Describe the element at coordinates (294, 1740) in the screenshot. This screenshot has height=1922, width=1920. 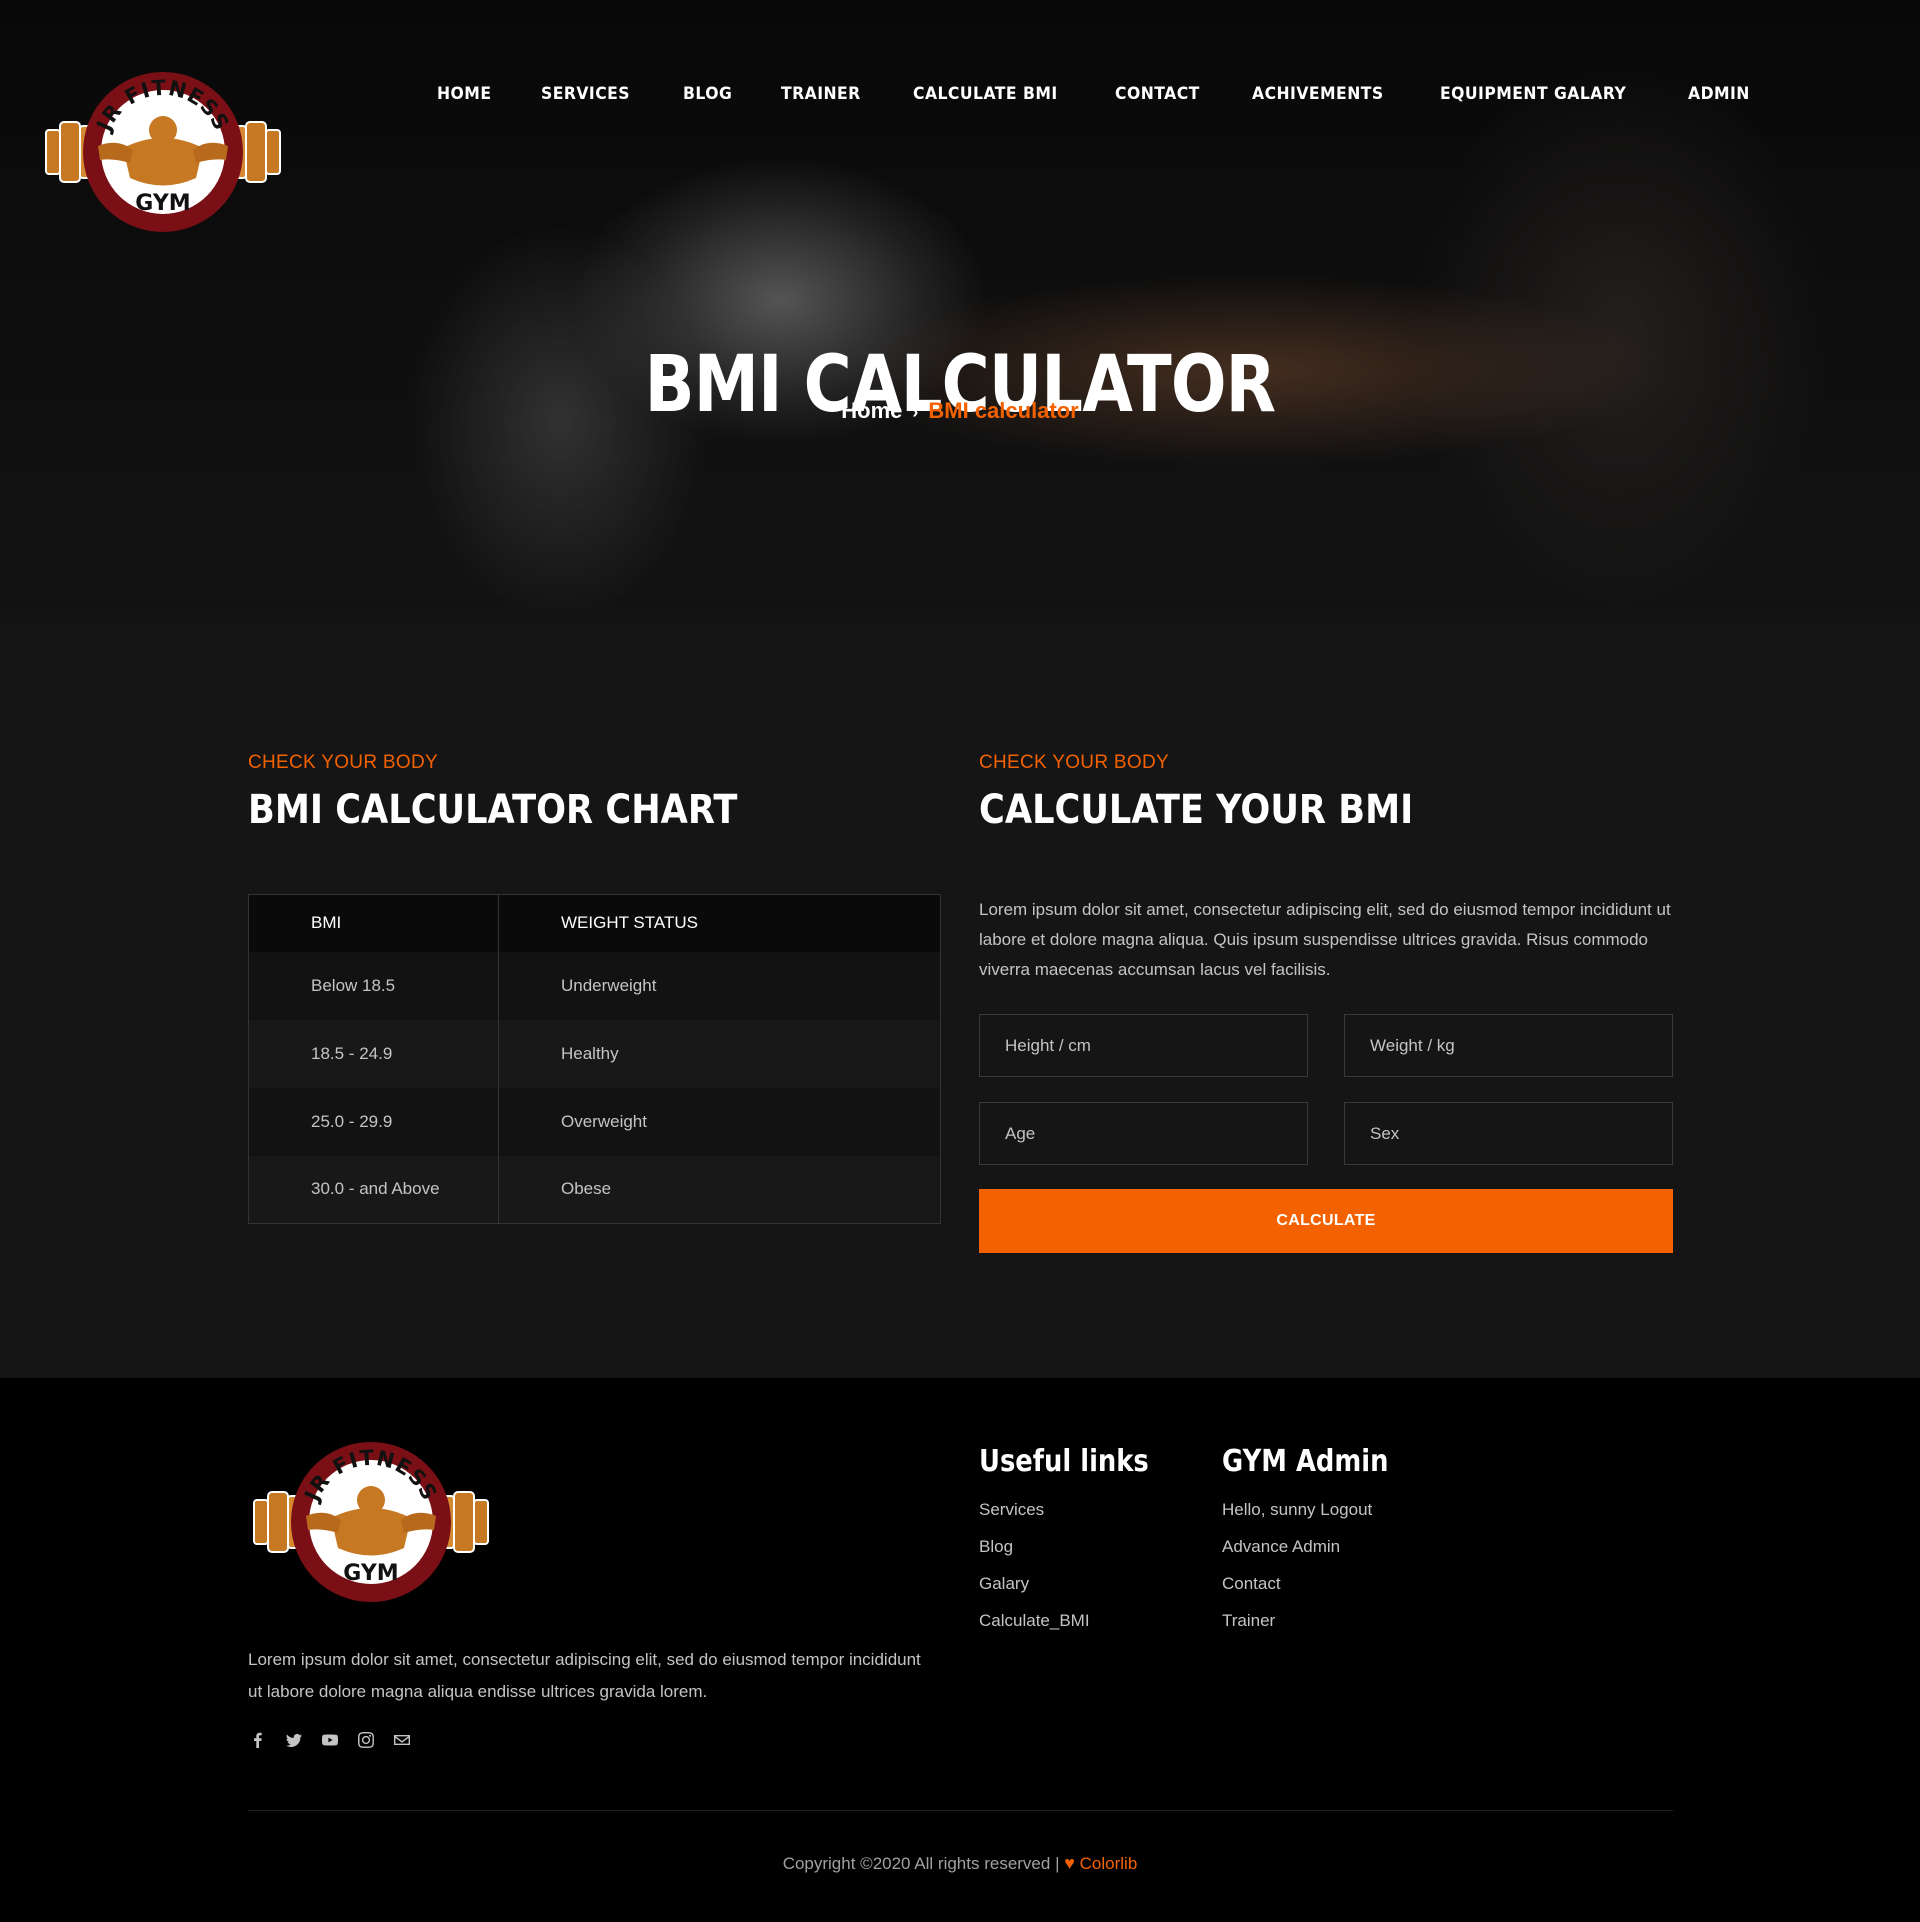
I see `twitter-icon` at that location.